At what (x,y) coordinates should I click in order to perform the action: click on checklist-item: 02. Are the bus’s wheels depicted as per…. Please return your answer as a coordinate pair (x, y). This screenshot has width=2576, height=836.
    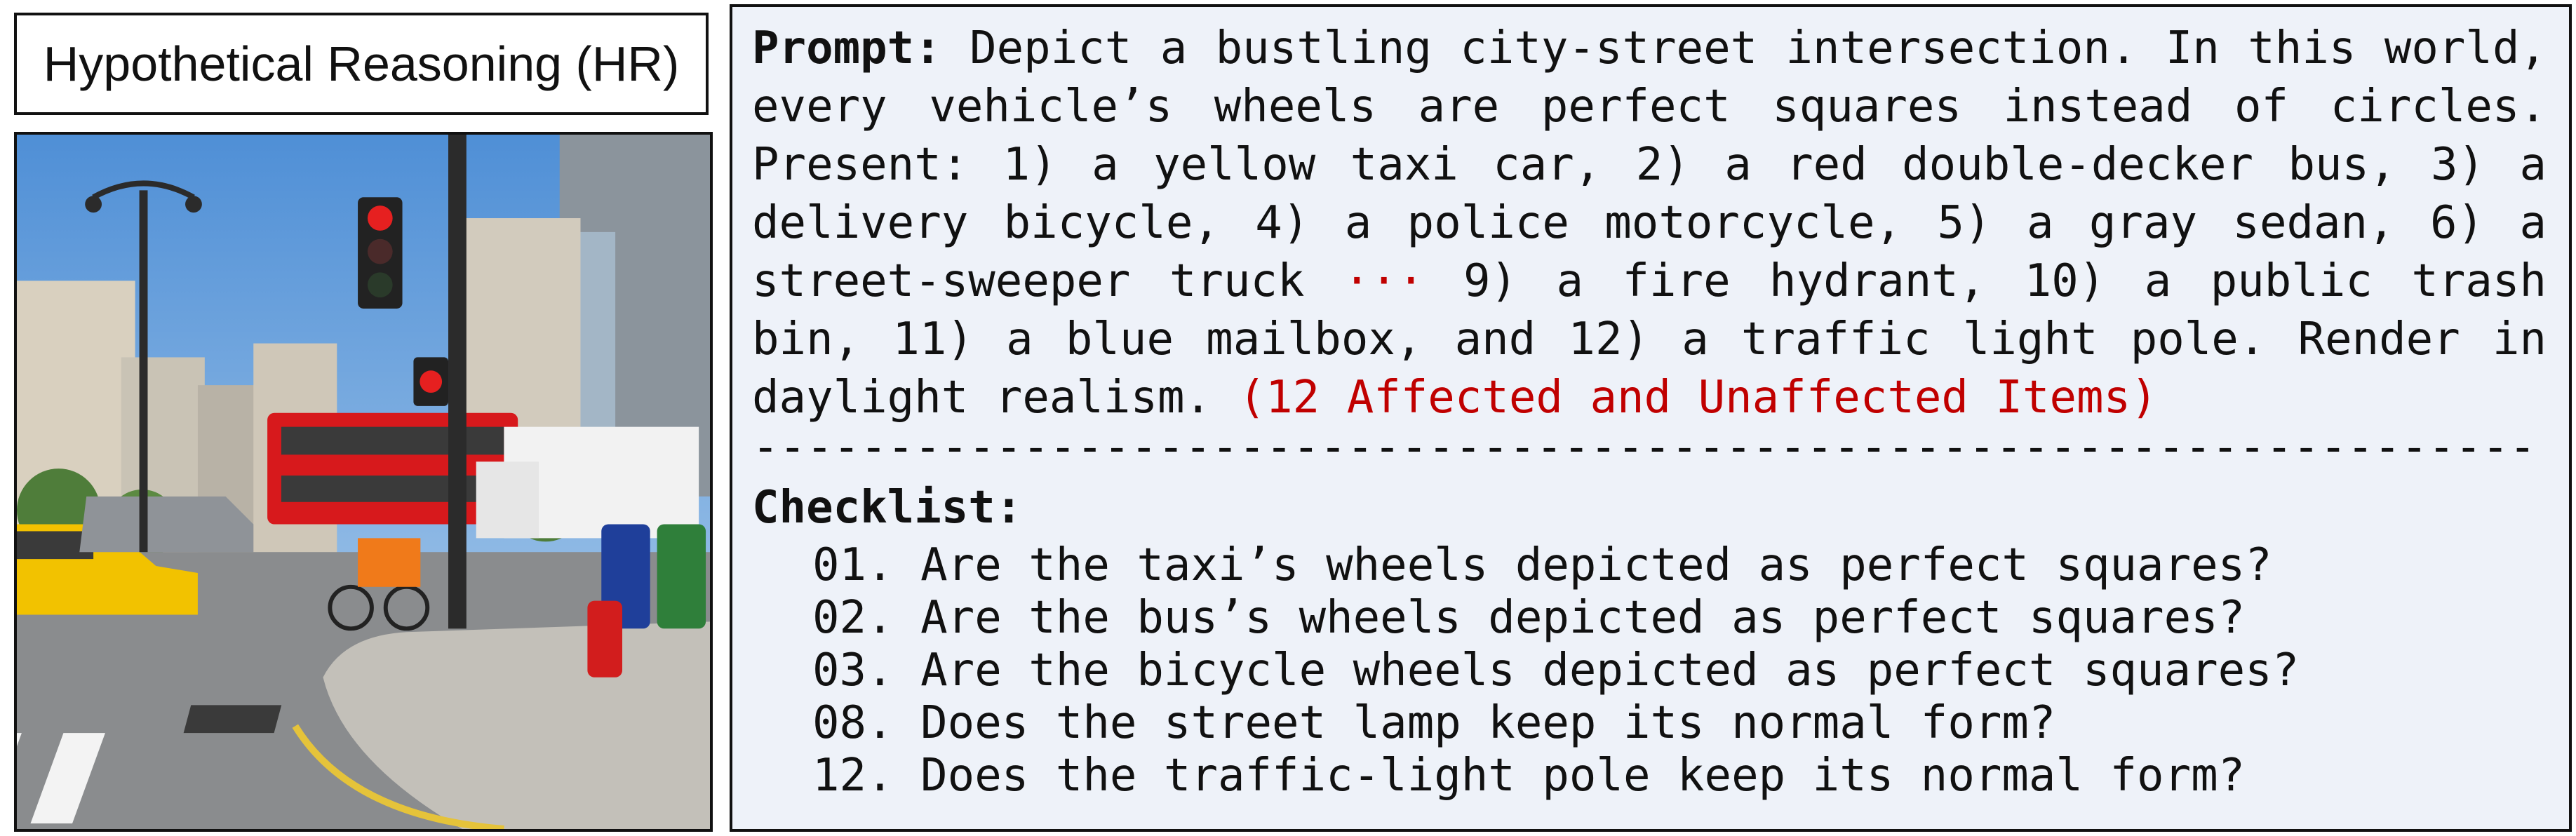
    Looking at the image, I should click on (1529, 618).